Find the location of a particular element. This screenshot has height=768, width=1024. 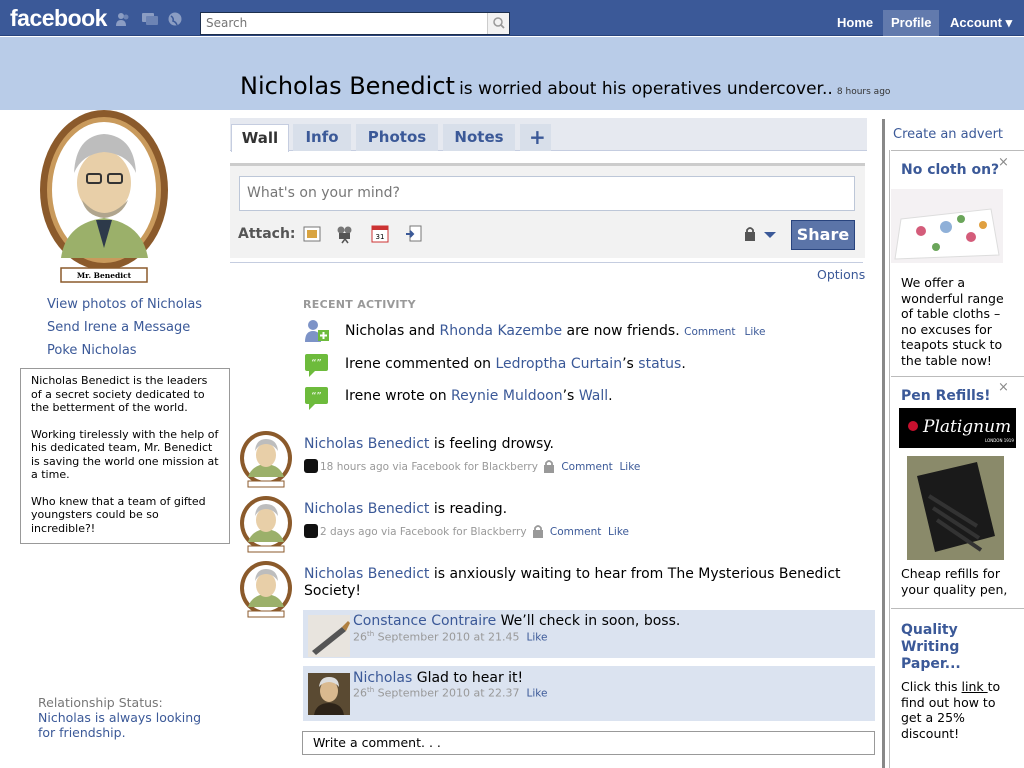

tab-add: + is located at coordinates (535, 137).